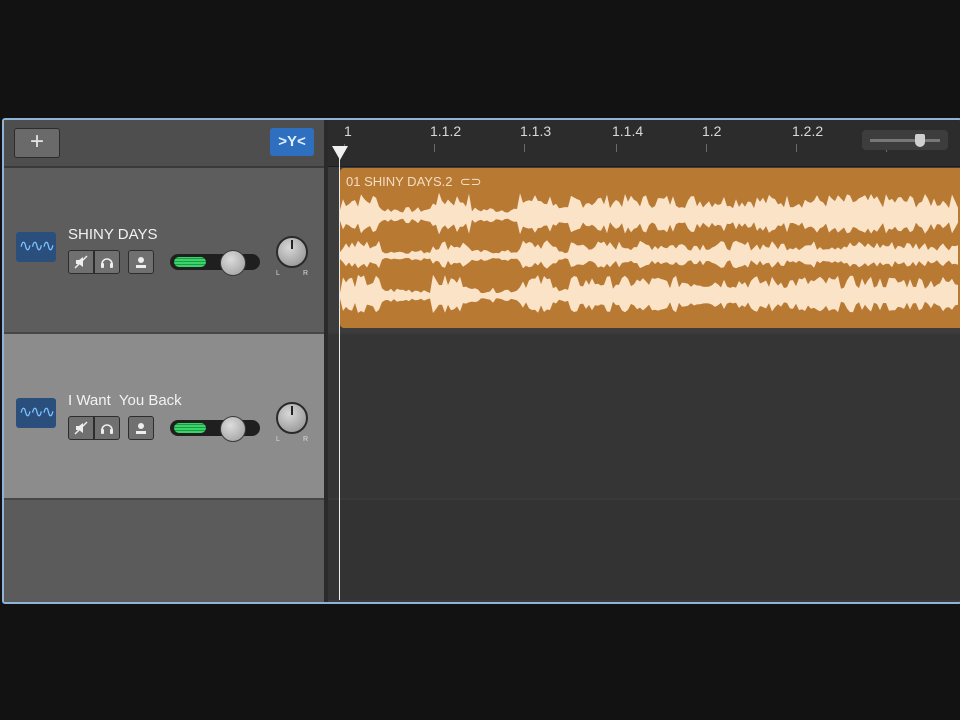  What do you see at coordinates (628, 131) in the screenshot?
I see `ruler-tick-label: 1.1.4` at bounding box center [628, 131].